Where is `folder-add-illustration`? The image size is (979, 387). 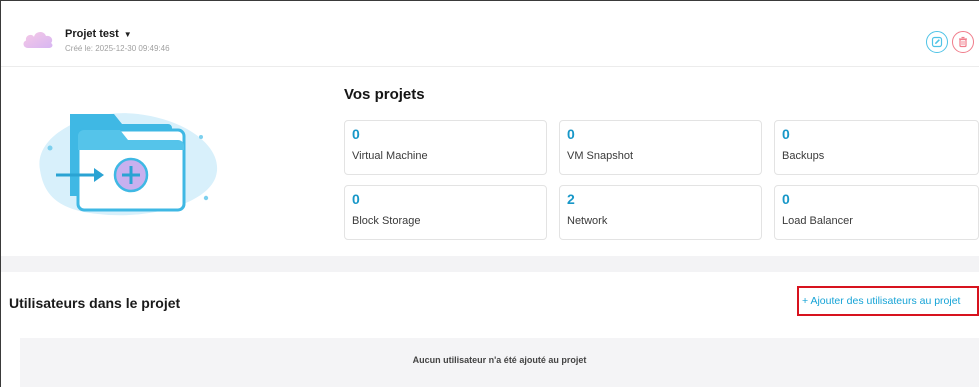 folder-add-illustration is located at coordinates (128, 164).